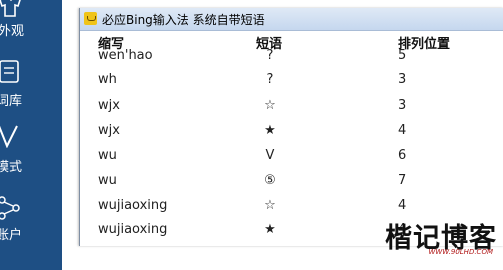 This screenshot has width=503, height=270. Describe the element at coordinates (291, 83) in the screenshot. I see `table-row: wh ? 3` at that location.